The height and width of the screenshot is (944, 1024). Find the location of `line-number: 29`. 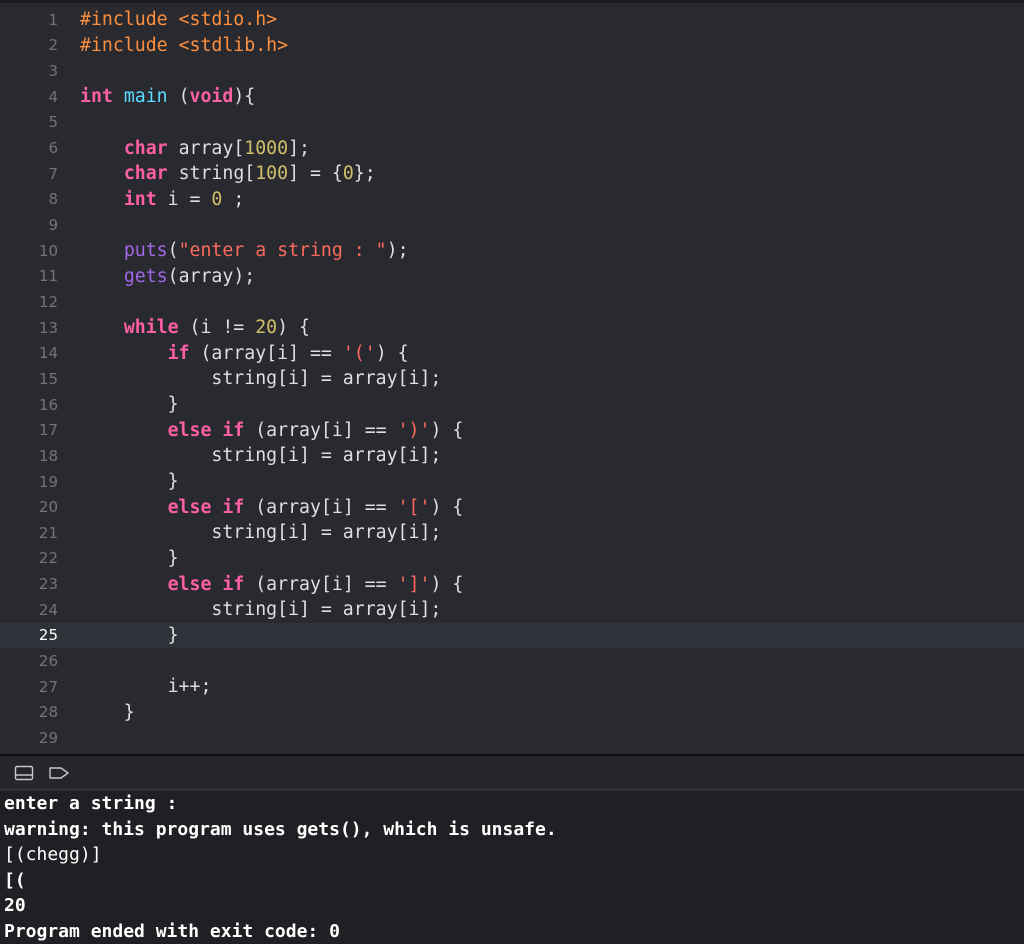

line-number: 29 is located at coordinates (48, 738).